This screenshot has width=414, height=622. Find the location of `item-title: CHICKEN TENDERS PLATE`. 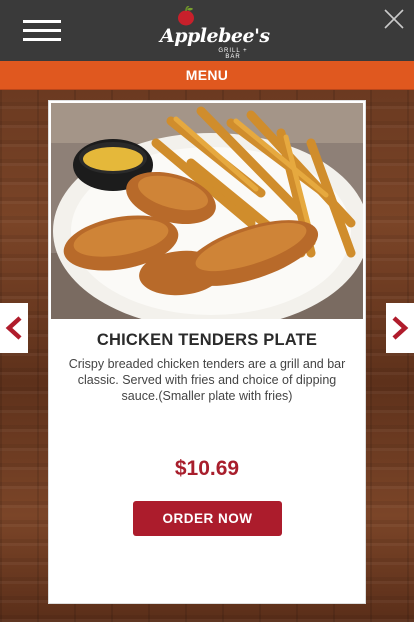

item-title: CHICKEN TENDERS PLATE is located at coordinates (207, 340).